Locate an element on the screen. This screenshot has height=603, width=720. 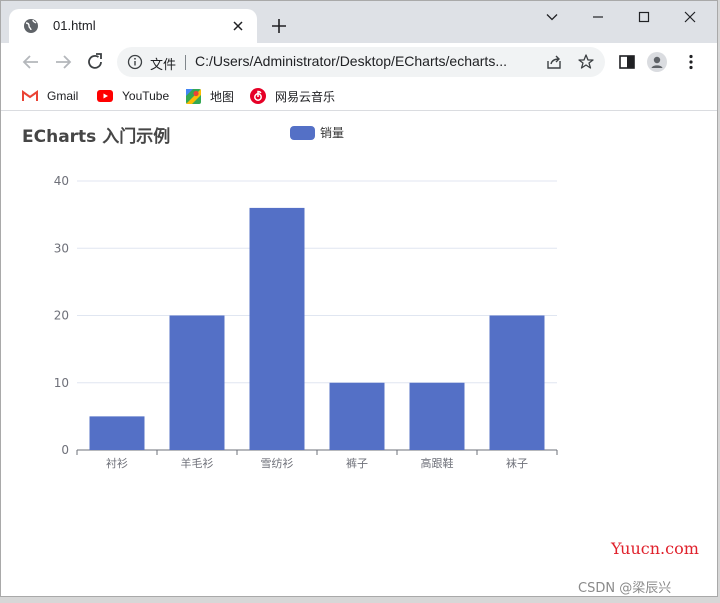
bookmark-label: Gmail is located at coordinates (63, 96).